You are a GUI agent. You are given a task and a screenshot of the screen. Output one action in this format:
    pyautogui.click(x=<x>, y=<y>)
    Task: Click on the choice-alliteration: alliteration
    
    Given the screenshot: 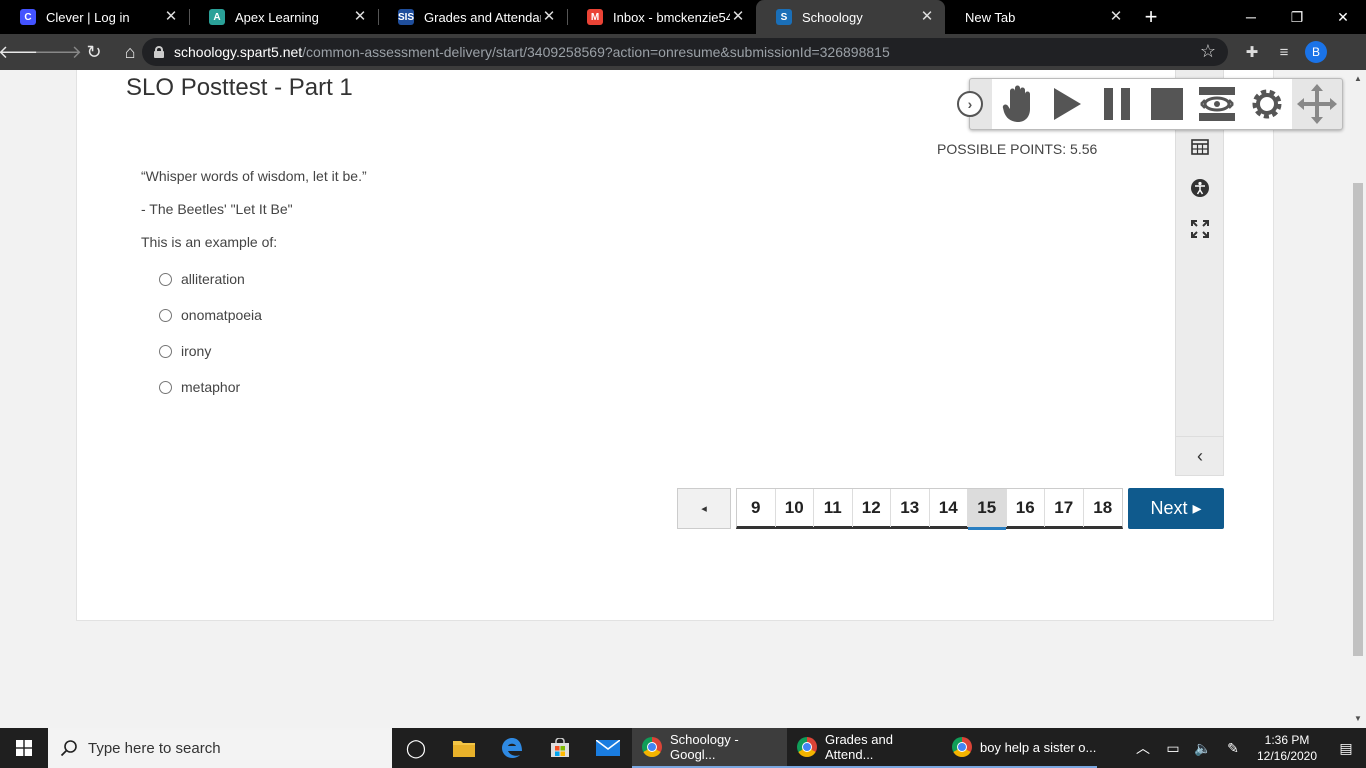 What is the action you would take?
    pyautogui.click(x=202, y=279)
    